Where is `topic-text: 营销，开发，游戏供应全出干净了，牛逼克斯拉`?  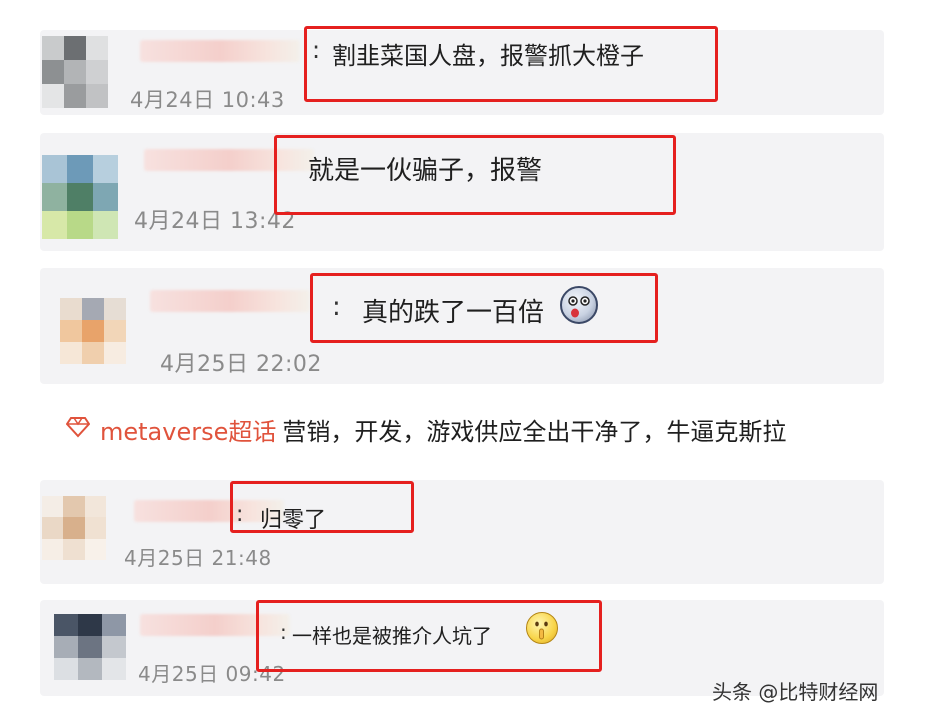 topic-text: 营销，开发，游戏供应全出干净了，牛逼克斯拉 is located at coordinates (534, 432).